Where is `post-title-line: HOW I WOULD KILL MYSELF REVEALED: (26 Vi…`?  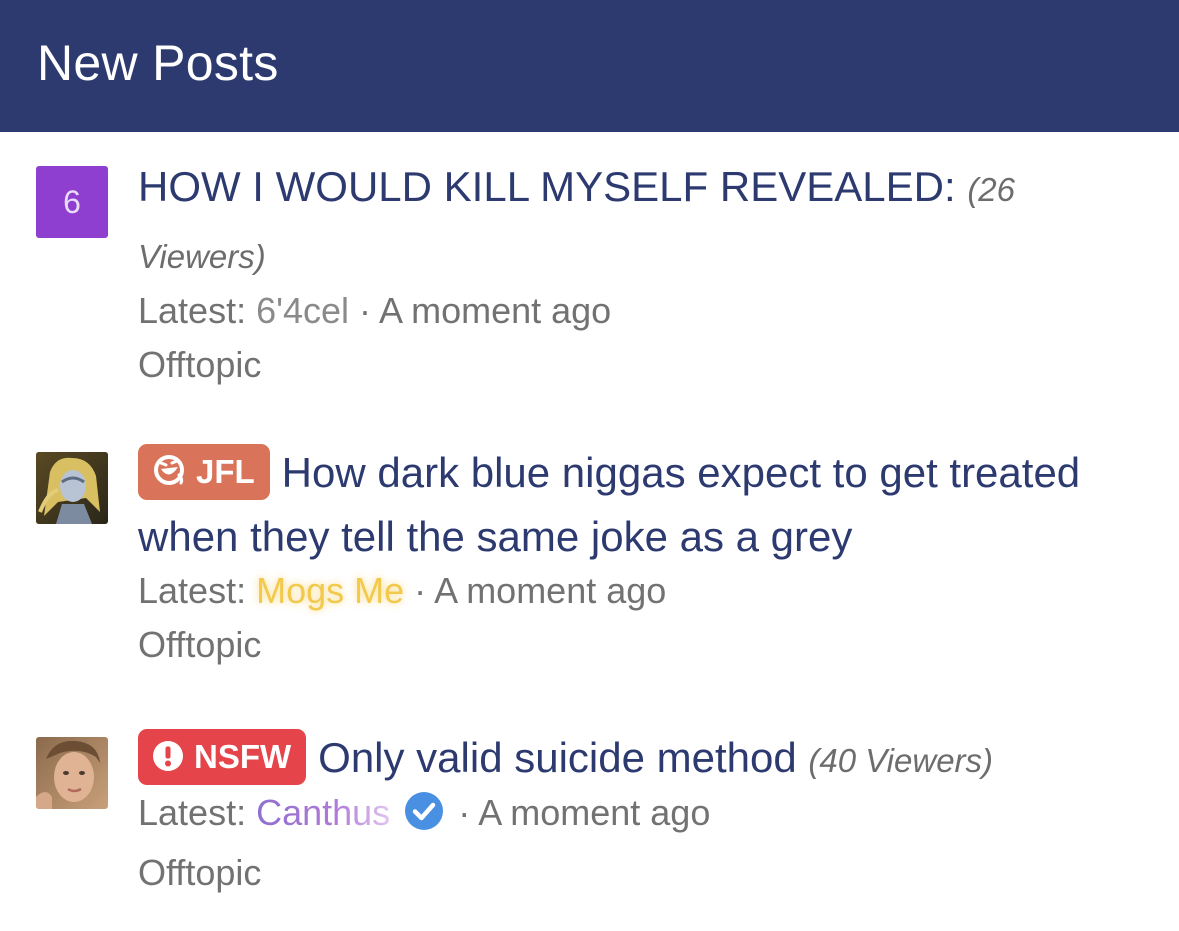 post-title-line: HOW I WOULD KILL MYSELF REVEALED: (26 Vi… is located at coordinates (638, 222).